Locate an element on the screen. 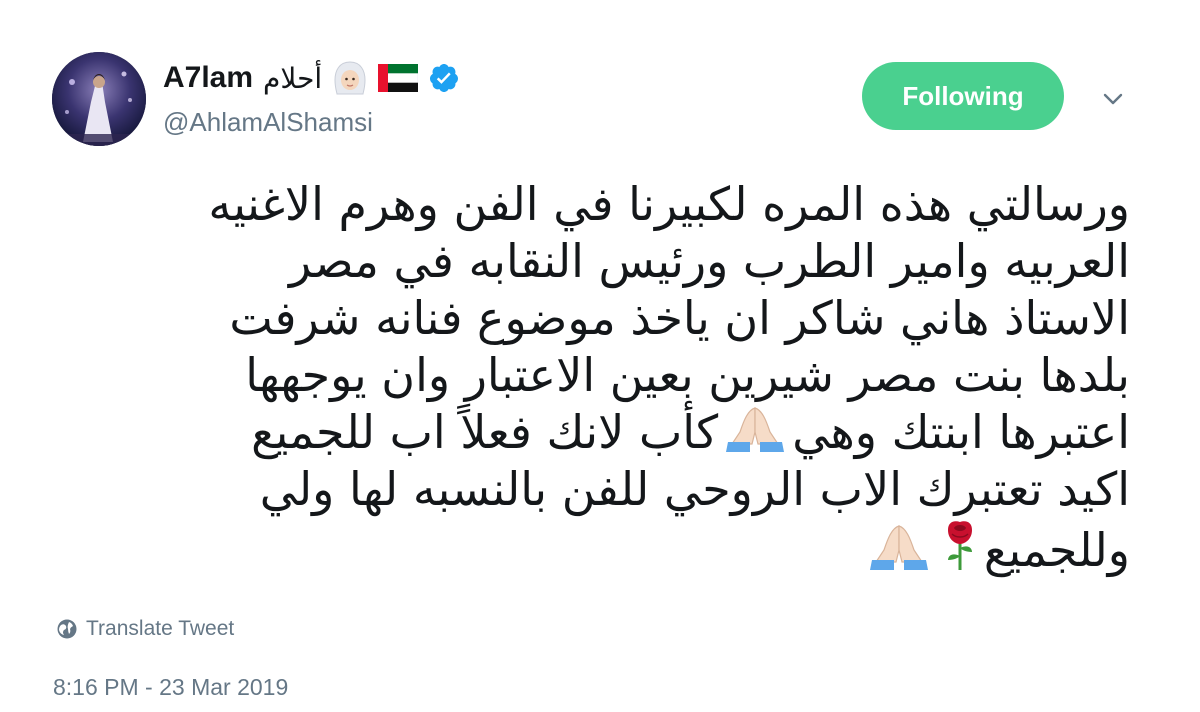  display-name-arabic: أحلام is located at coordinates (292, 78).